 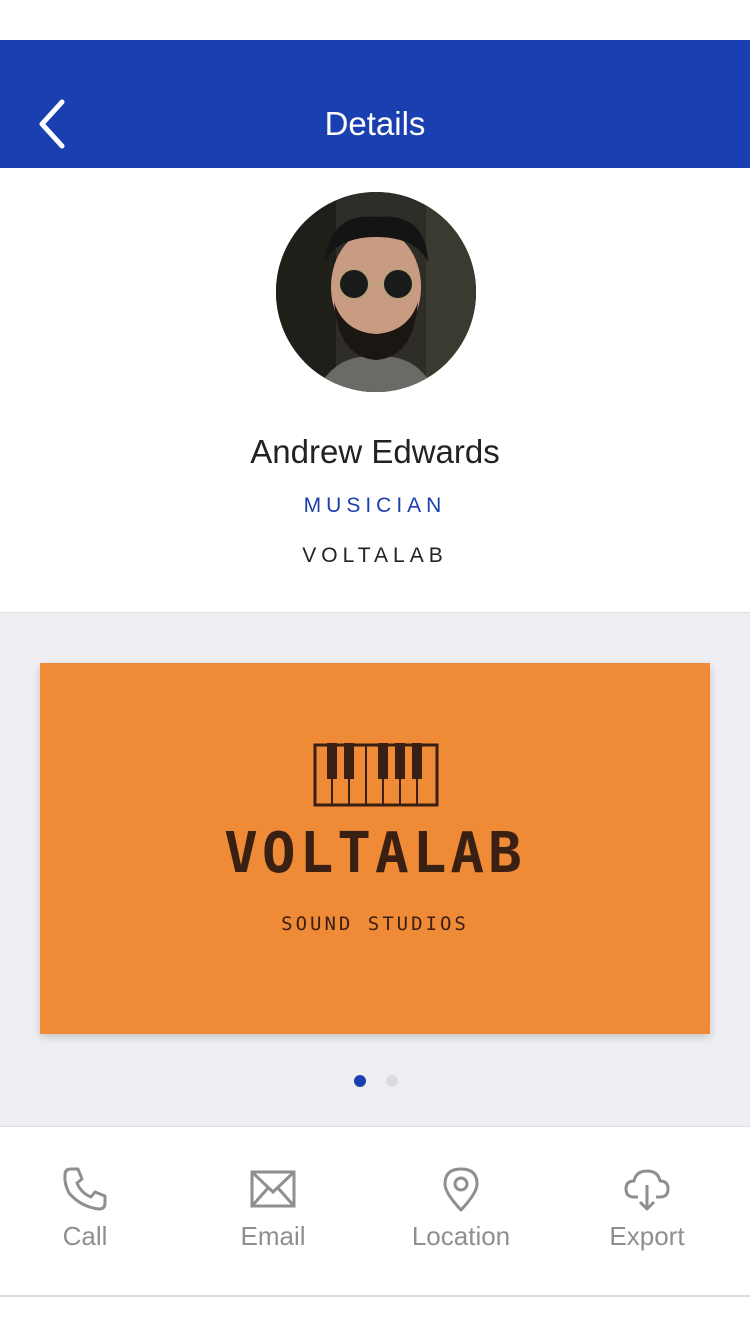 What do you see at coordinates (273, 1215) in the screenshot?
I see `email-button: Email` at bounding box center [273, 1215].